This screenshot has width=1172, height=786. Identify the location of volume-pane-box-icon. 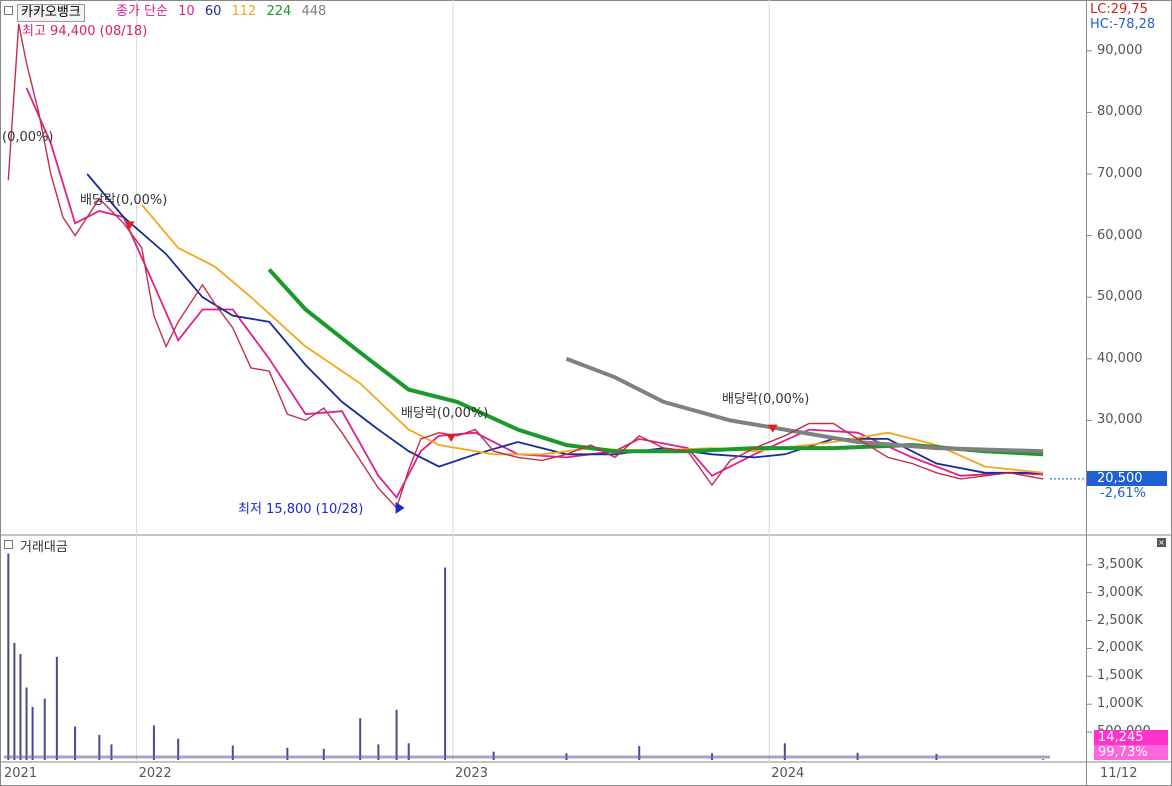
(8, 544).